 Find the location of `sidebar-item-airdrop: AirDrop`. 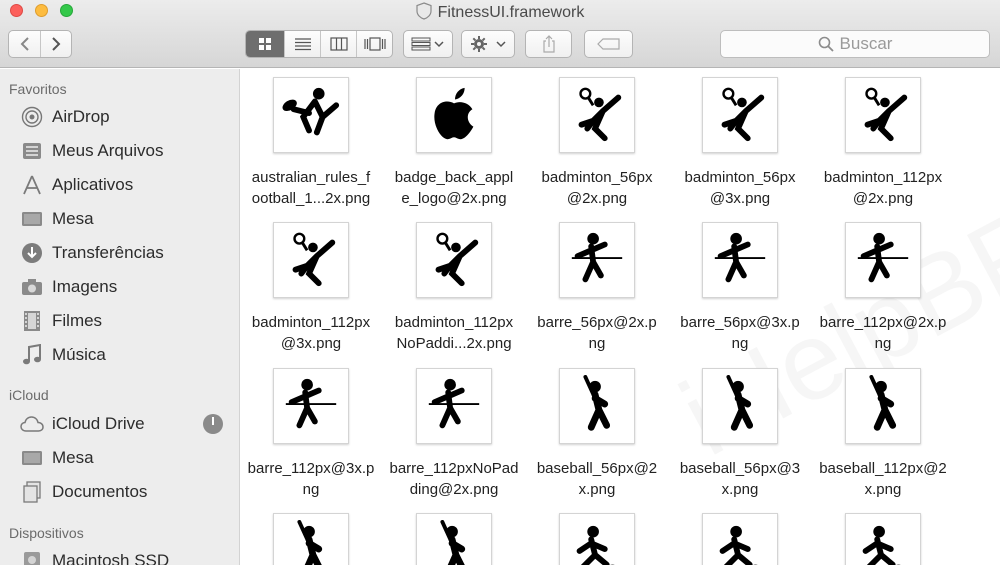

sidebar-item-airdrop: AirDrop is located at coordinates (127, 117).